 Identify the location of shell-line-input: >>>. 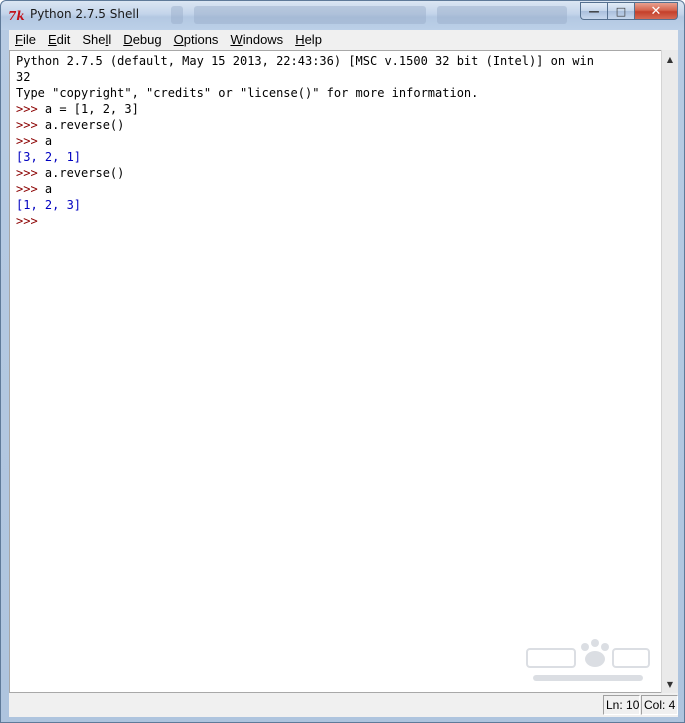
(305, 221).